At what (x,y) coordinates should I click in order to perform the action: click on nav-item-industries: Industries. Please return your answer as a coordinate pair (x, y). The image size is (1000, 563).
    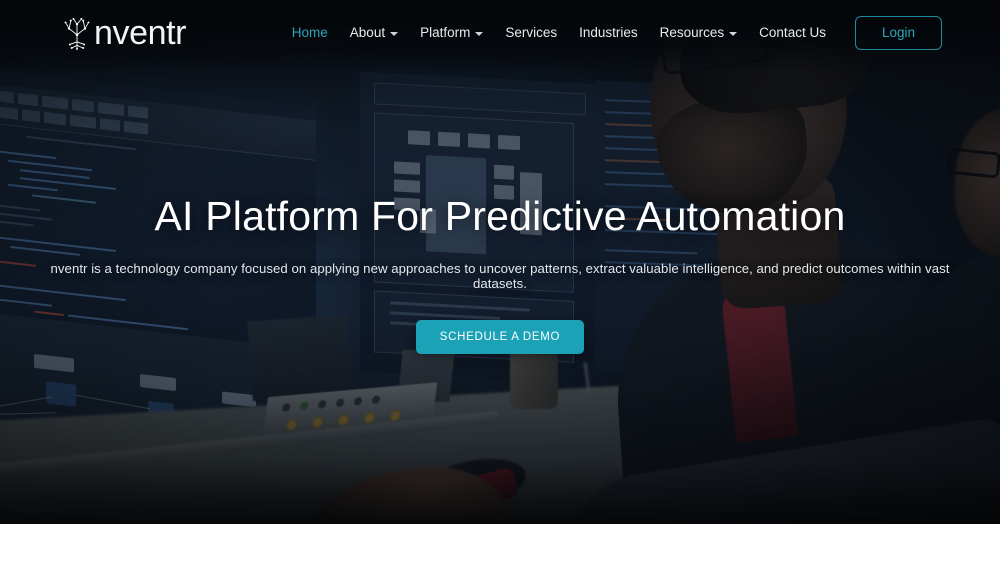
    Looking at the image, I should click on (608, 33).